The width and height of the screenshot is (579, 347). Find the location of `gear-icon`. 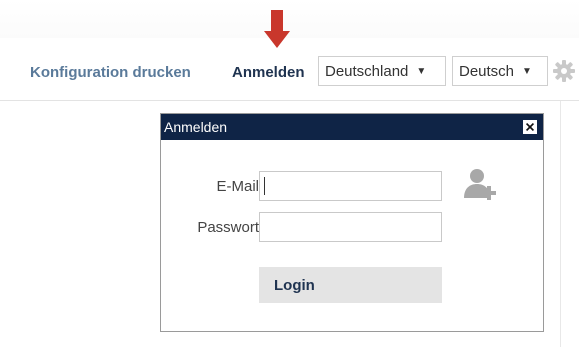

gear-icon is located at coordinates (564, 71).